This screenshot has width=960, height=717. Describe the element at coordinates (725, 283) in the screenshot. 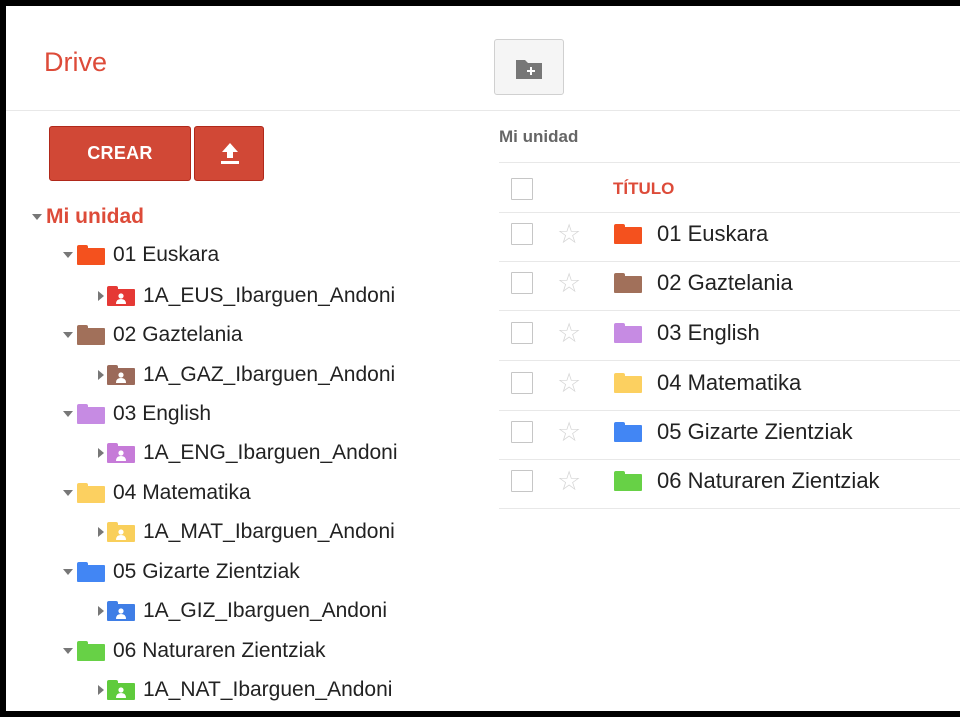

I see `file-list-item-title: 02 Gaztelania` at that location.